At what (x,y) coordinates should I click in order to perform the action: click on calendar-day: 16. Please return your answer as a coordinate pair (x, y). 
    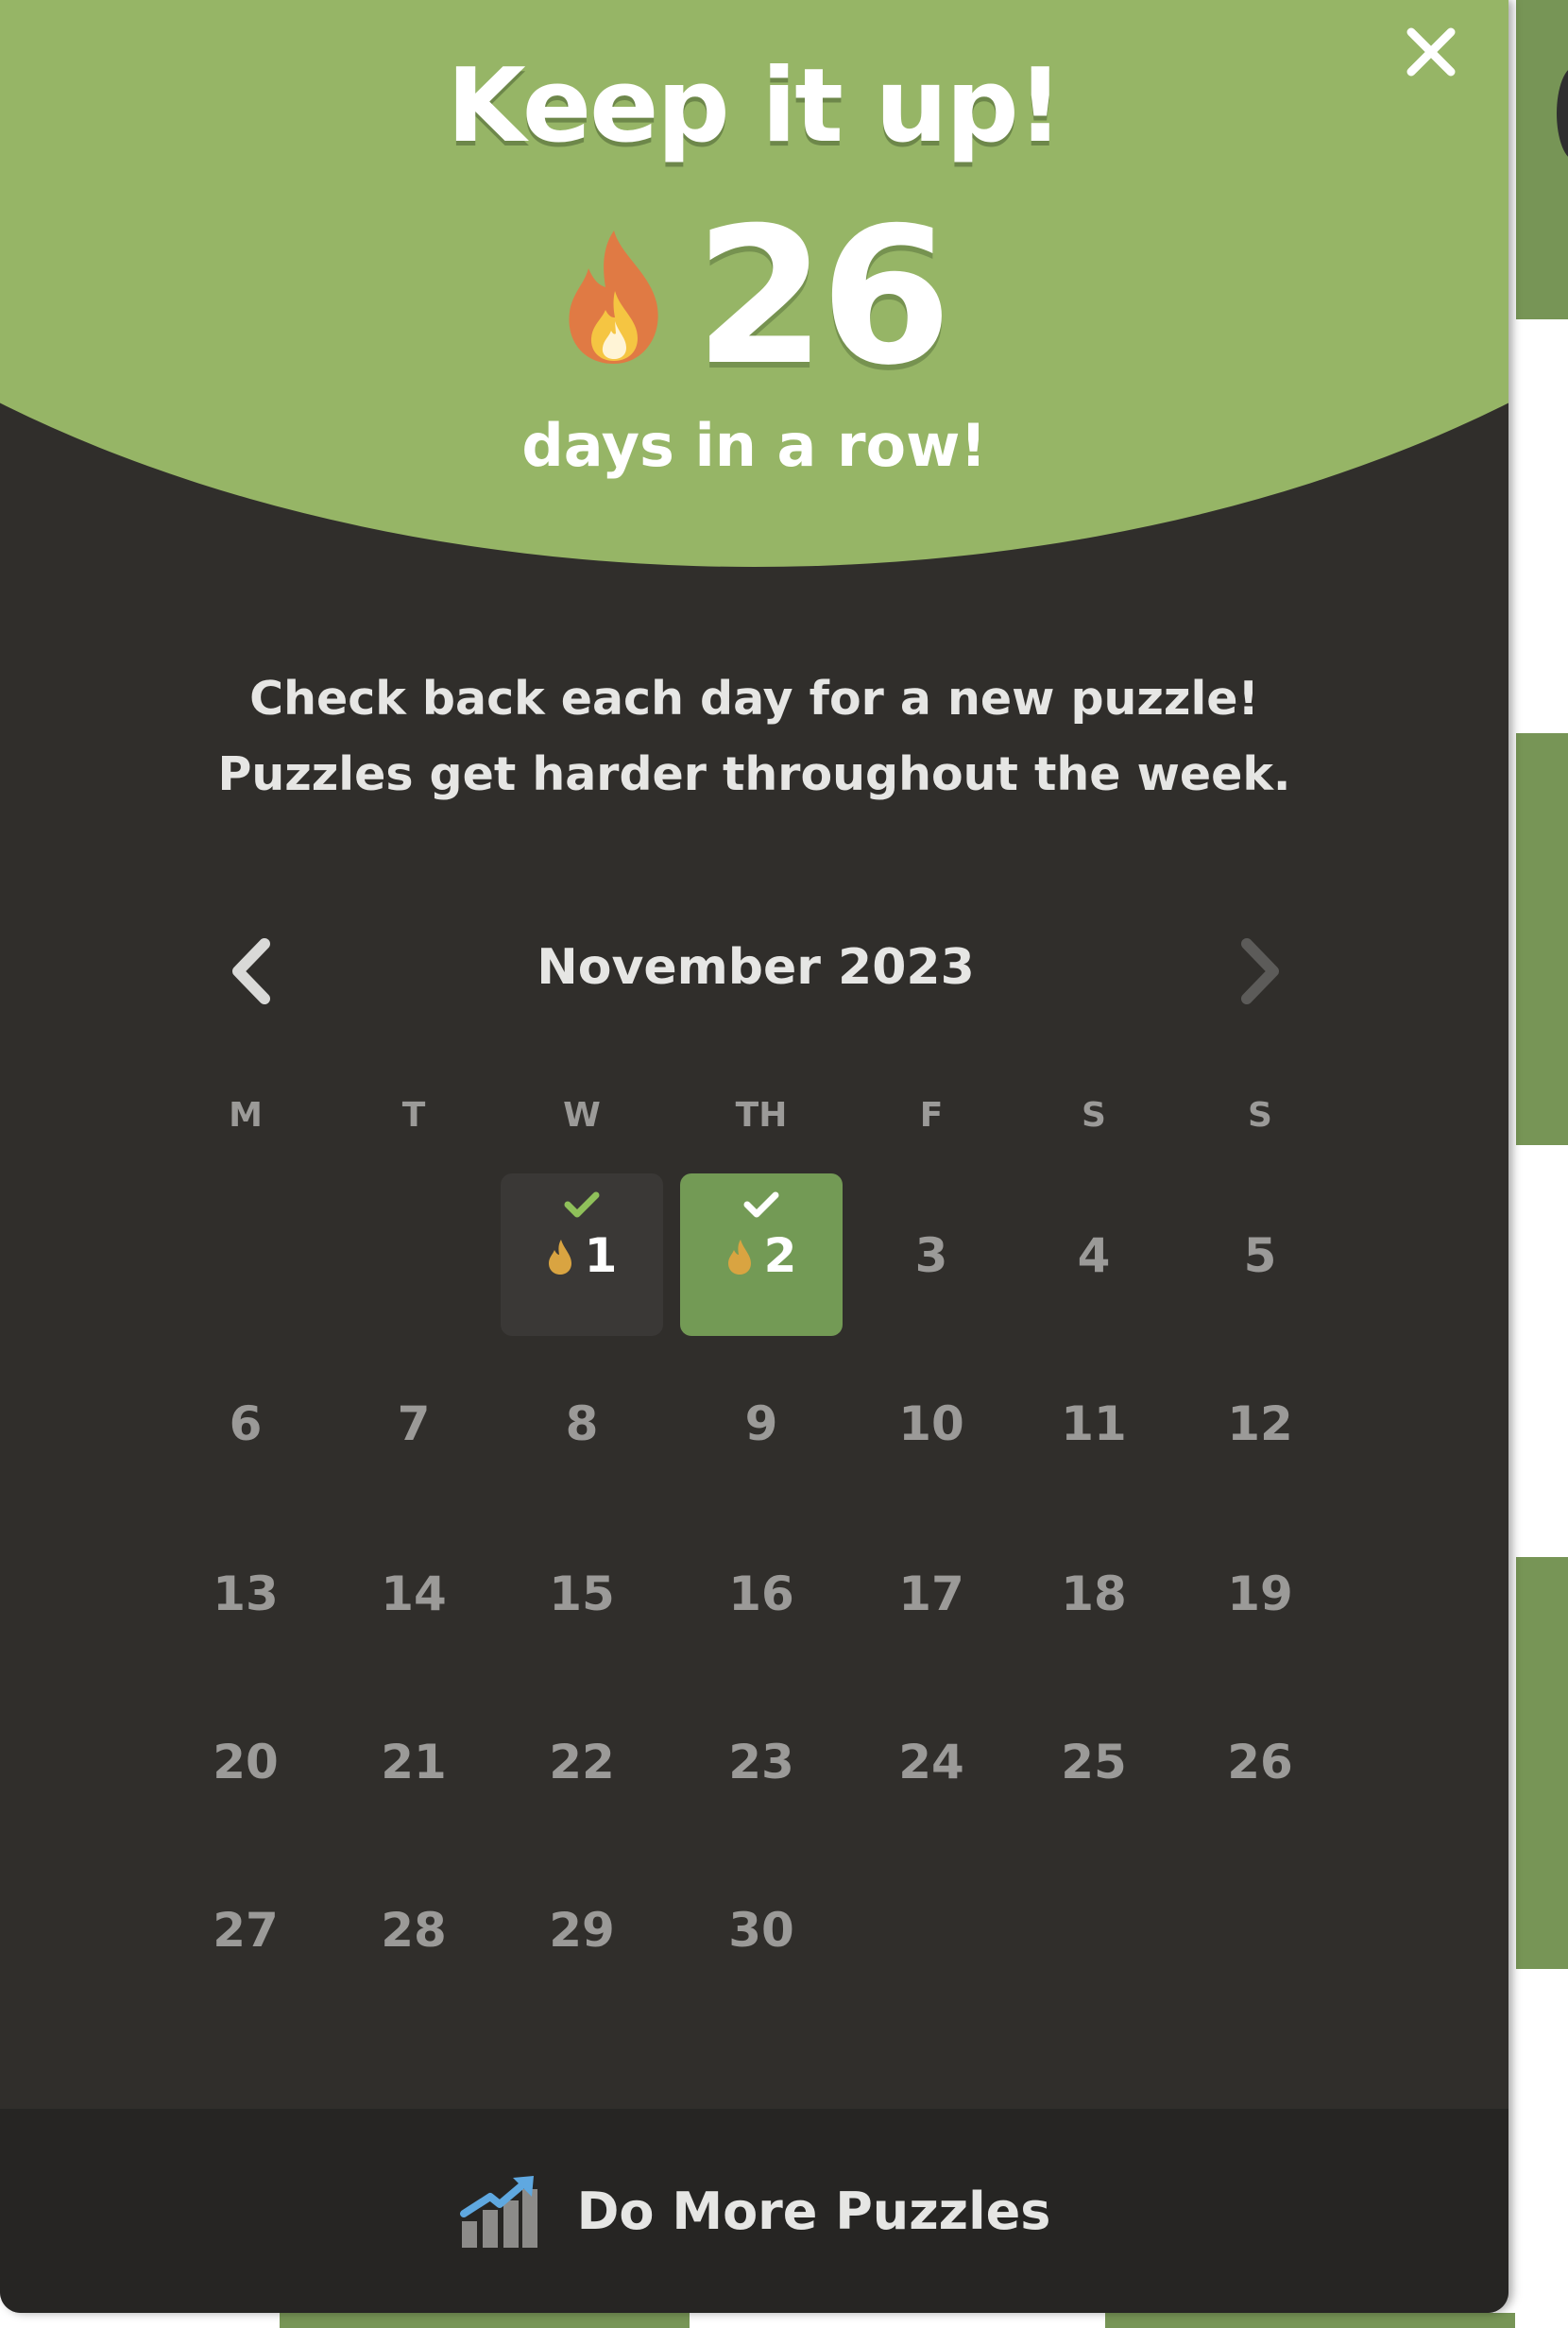
    Looking at the image, I should click on (761, 1593).